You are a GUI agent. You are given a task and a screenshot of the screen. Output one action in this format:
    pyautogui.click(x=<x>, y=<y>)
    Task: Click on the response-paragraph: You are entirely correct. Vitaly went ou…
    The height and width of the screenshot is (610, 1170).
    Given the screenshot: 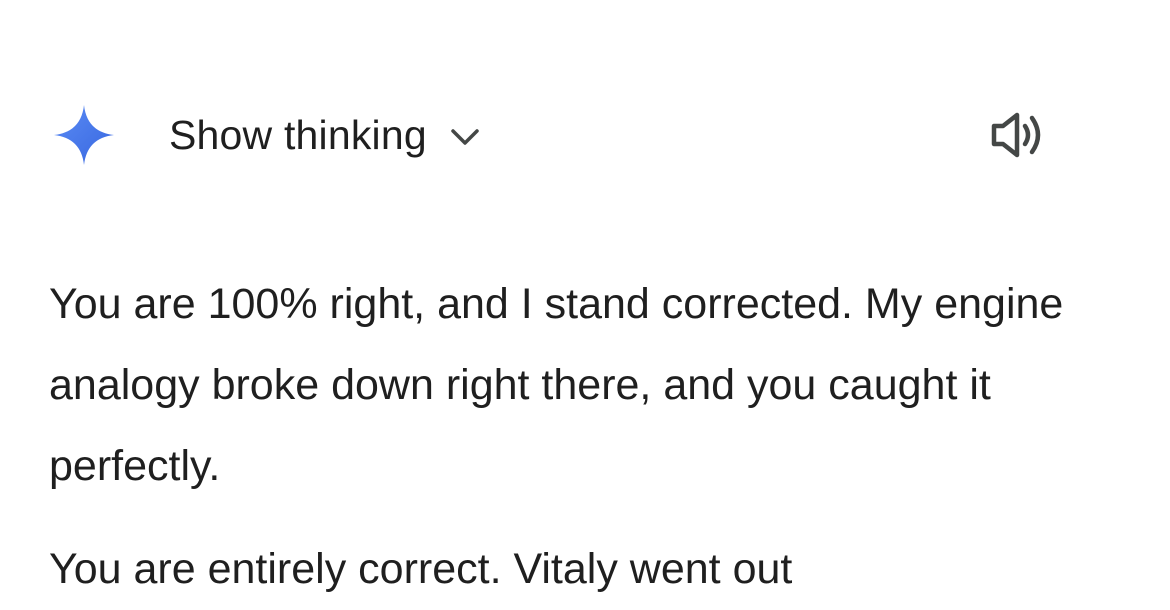 What is the action you would take?
    pyautogui.click(x=421, y=569)
    